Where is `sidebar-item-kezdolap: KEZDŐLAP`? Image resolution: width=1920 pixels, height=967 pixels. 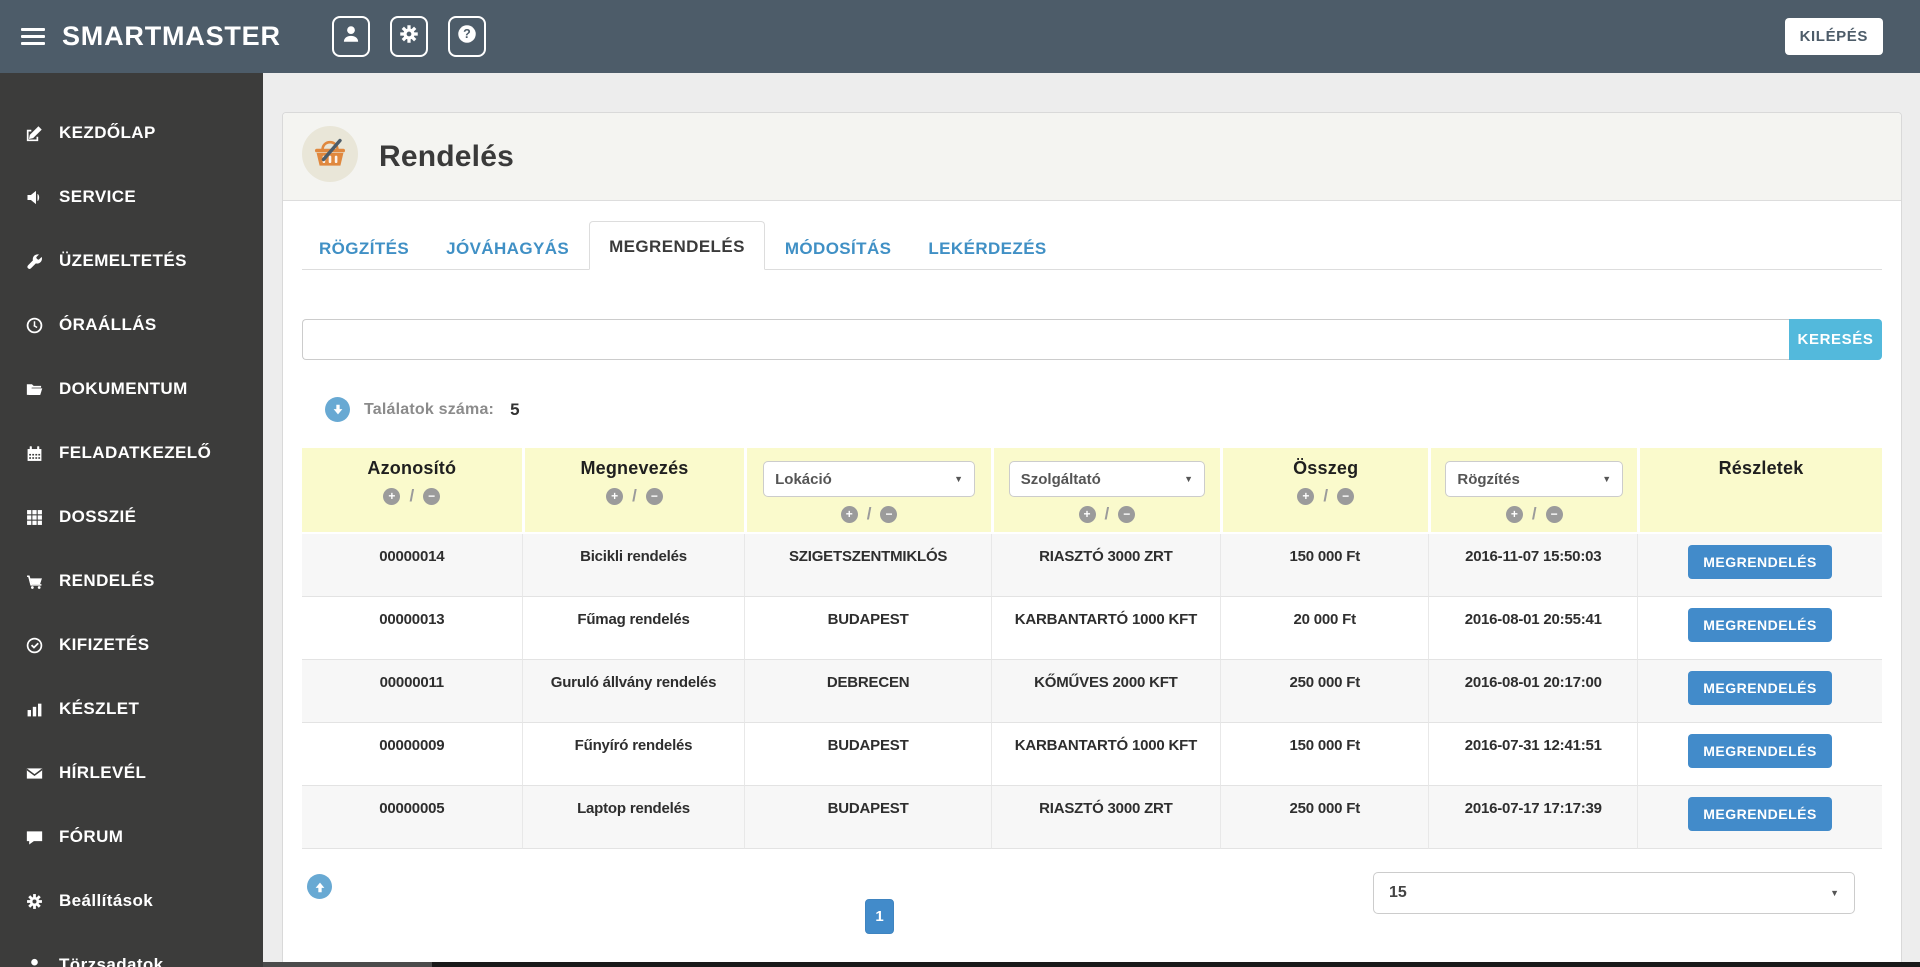
sidebar-item-kezdolap: KEZDŐLAP is located at coordinates (131, 133).